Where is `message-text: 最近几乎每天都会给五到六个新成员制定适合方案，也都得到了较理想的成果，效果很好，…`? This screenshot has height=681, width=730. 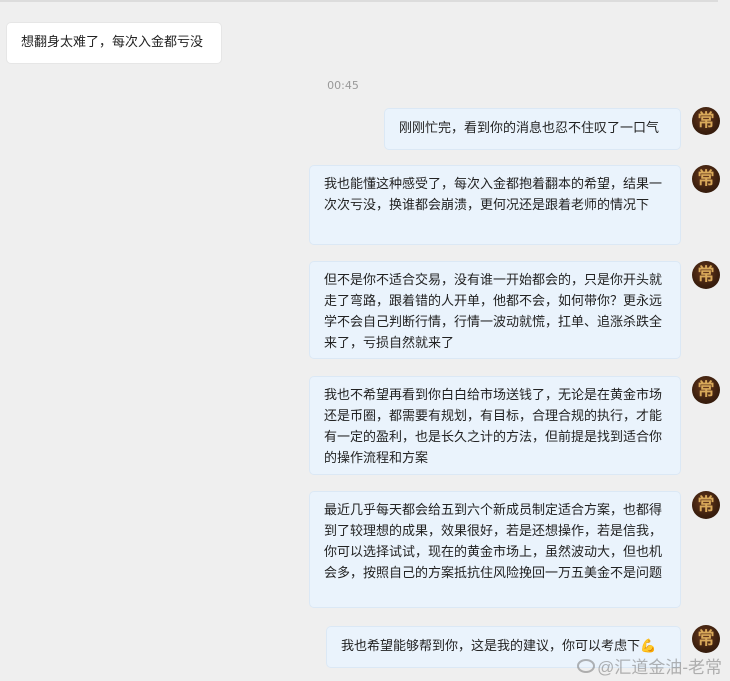 message-text: 最近几乎每天都会给五到六个新成员制定适合方案，也都得到了较理想的成果，效果很好，… is located at coordinates (493, 542).